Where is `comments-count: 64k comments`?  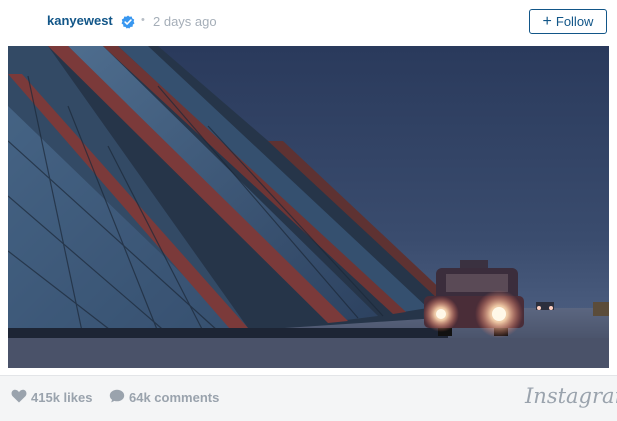 comments-count: 64k comments is located at coordinates (174, 397).